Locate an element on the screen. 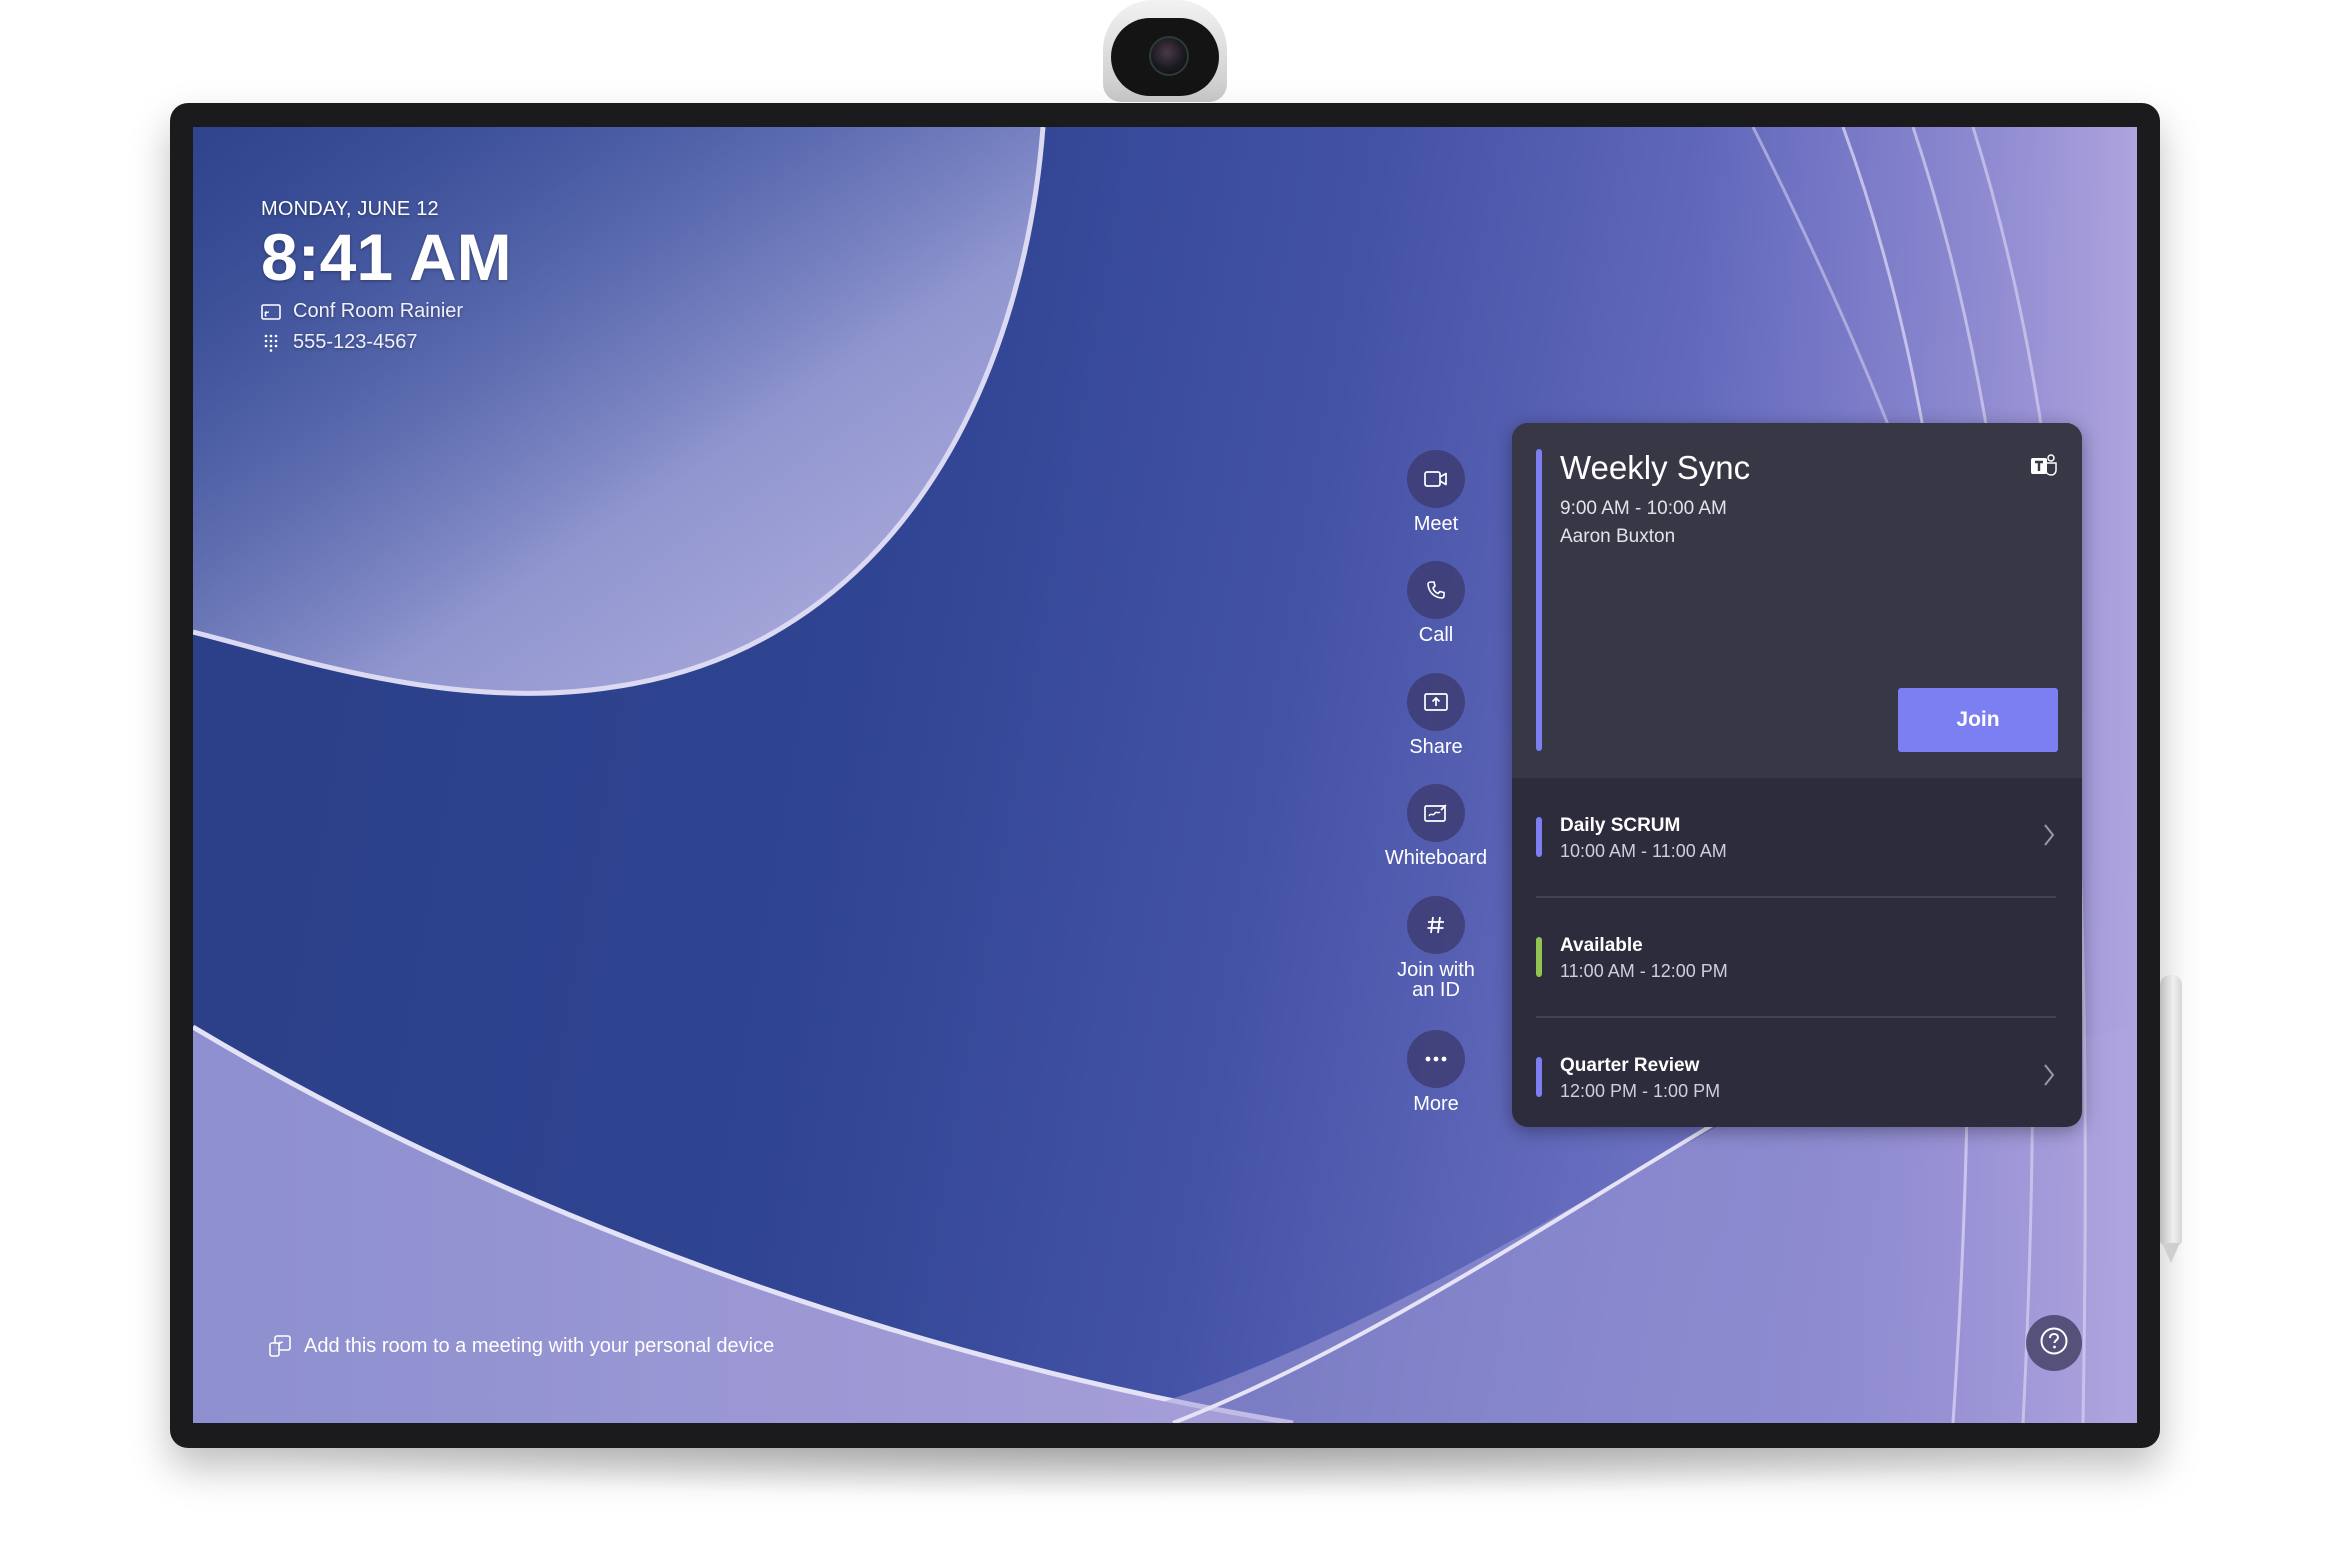 This screenshot has width=2347, height=1545. list-item-quarter-review: Quarter Review 12:00 PM - 1:00 PM is located at coordinates (1797, 1072).